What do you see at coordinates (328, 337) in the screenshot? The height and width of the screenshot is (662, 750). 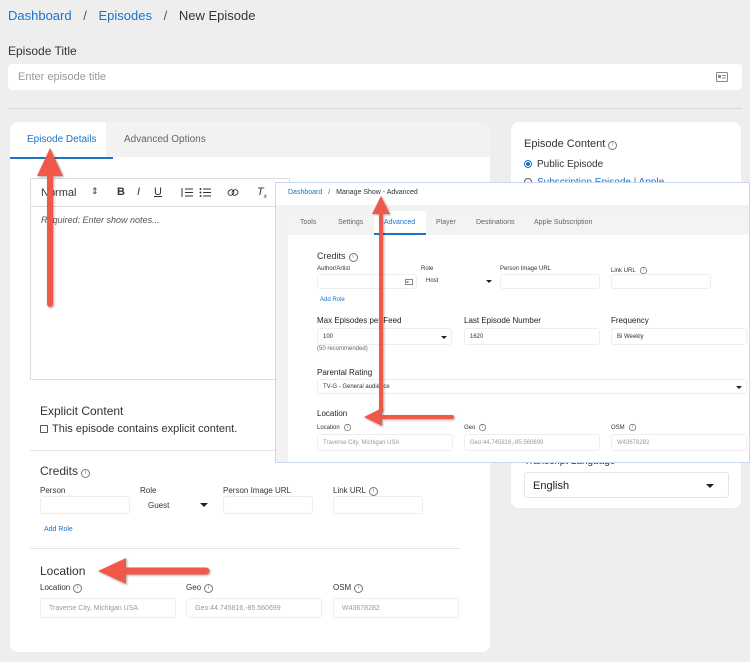 I see `max-episodes-value: 100` at bounding box center [328, 337].